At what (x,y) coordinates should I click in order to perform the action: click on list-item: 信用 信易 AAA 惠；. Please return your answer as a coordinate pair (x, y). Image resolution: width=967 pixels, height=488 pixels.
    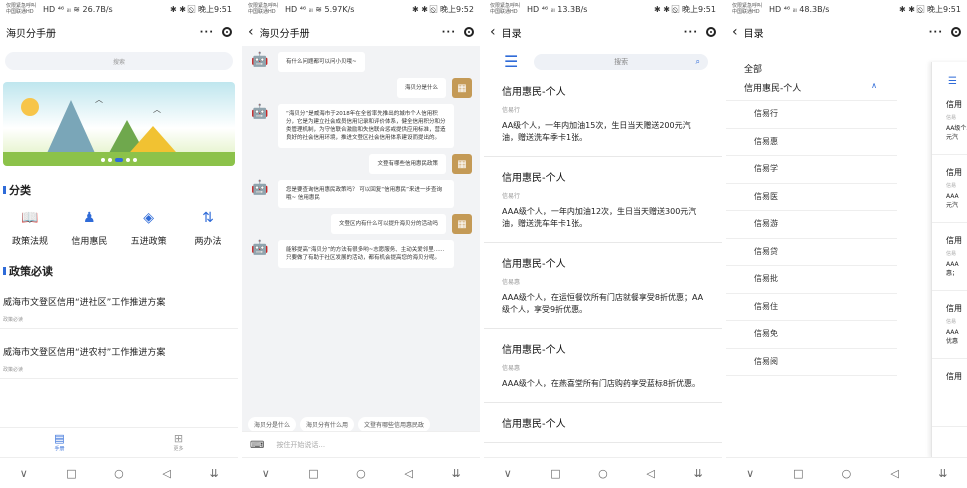
    Looking at the image, I should click on (949, 257).